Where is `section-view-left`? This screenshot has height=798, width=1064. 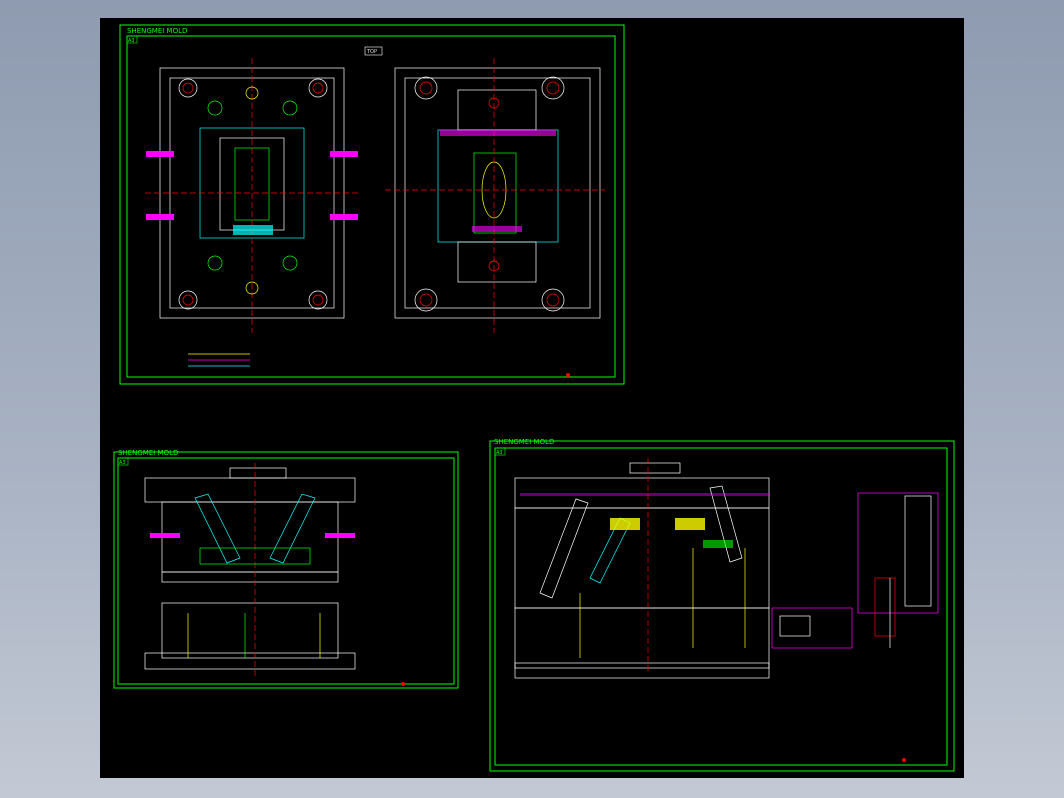 section-view-left is located at coordinates (250, 570).